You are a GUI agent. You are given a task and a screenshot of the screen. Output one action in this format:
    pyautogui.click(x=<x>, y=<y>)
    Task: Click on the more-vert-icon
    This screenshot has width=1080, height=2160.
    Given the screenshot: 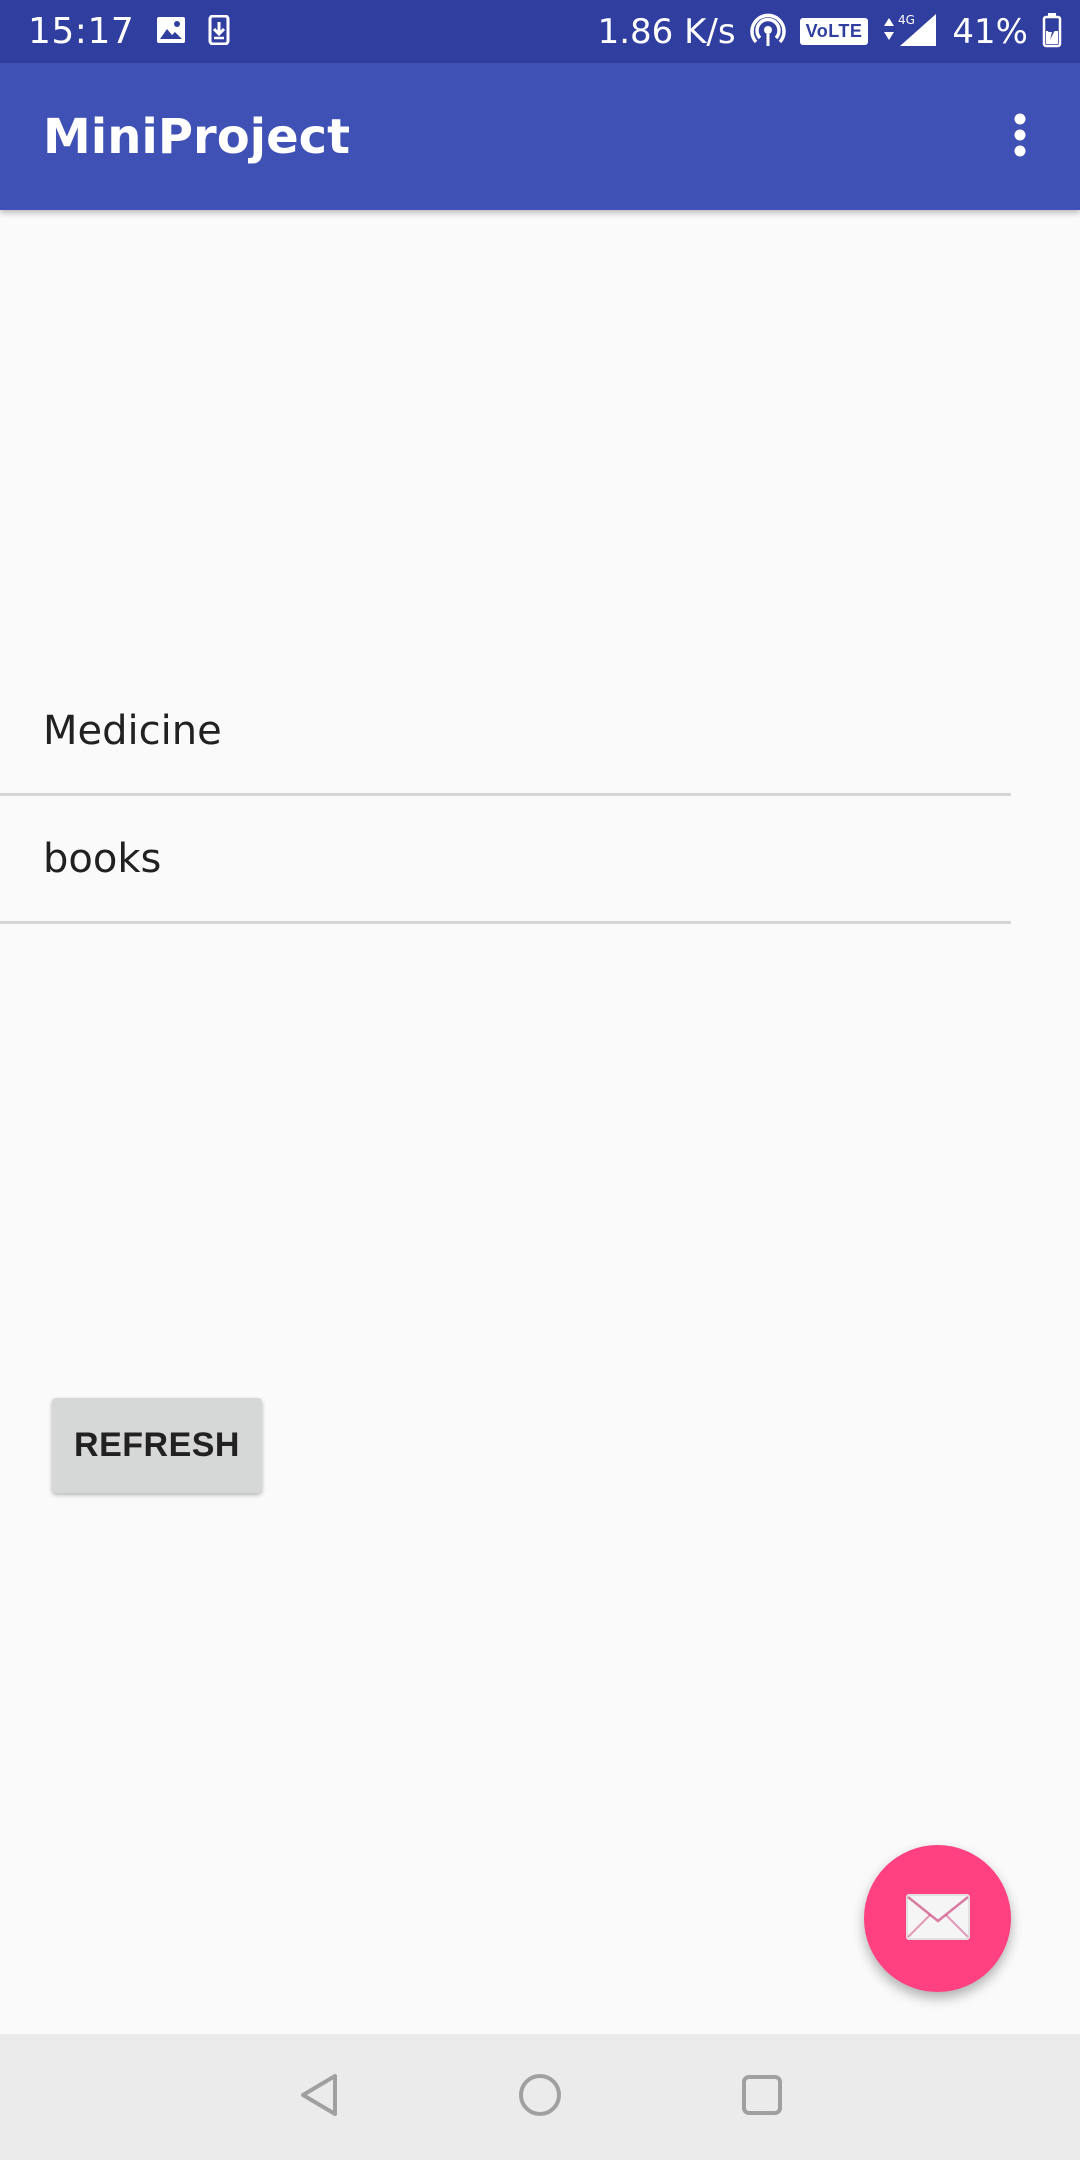 What is the action you would take?
    pyautogui.click(x=1020, y=137)
    